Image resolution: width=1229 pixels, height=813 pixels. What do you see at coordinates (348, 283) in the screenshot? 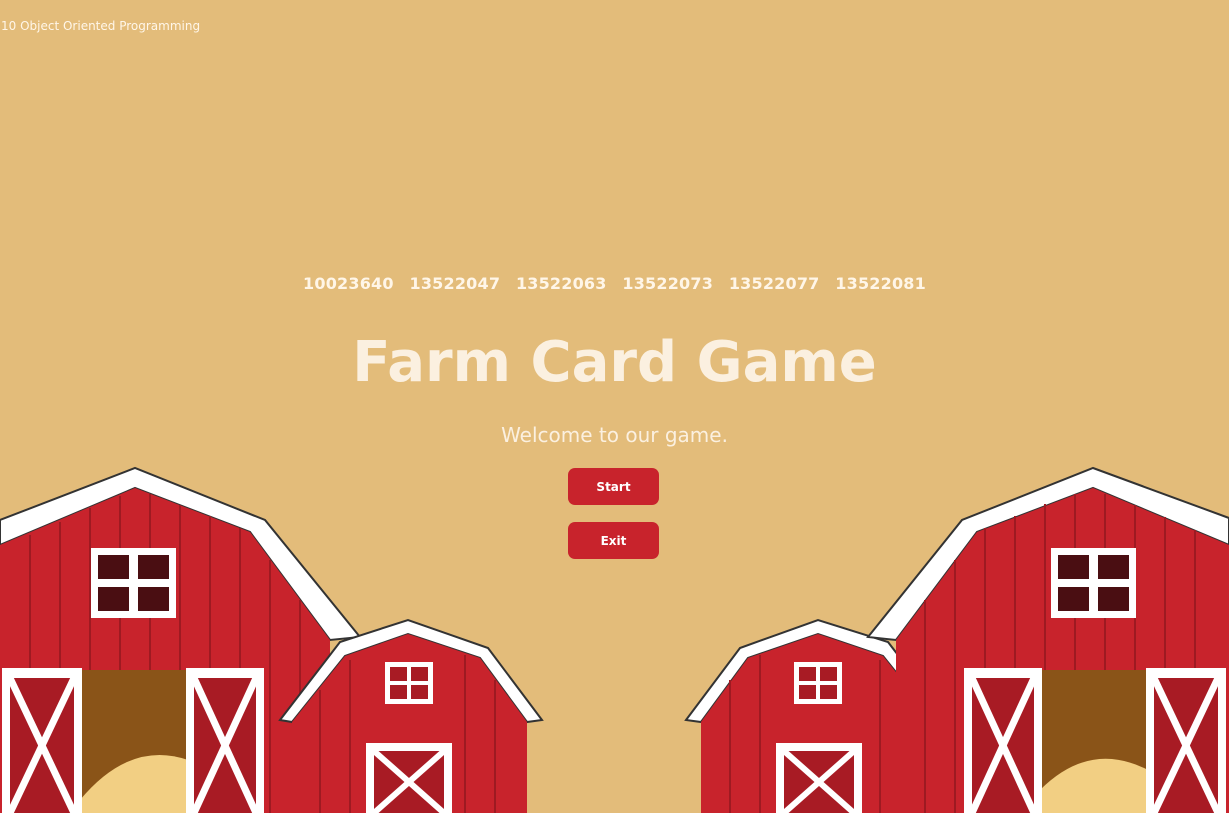
I see `student-id: 10023640` at bounding box center [348, 283].